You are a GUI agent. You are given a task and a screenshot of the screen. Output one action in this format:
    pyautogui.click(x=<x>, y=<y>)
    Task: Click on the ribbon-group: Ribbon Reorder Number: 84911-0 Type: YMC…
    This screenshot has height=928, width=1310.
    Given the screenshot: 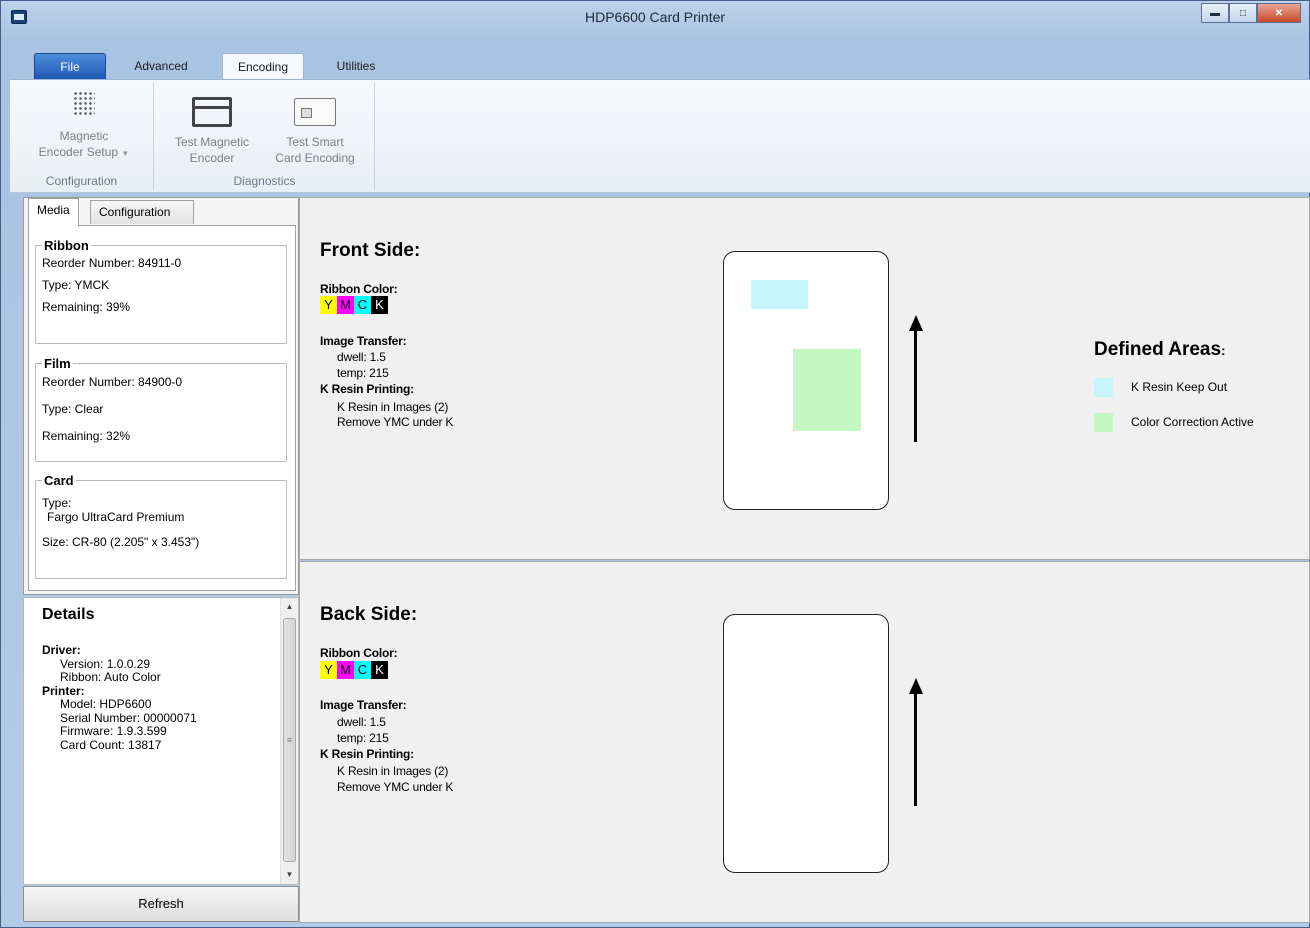 What is the action you would take?
    pyautogui.click(x=161, y=291)
    